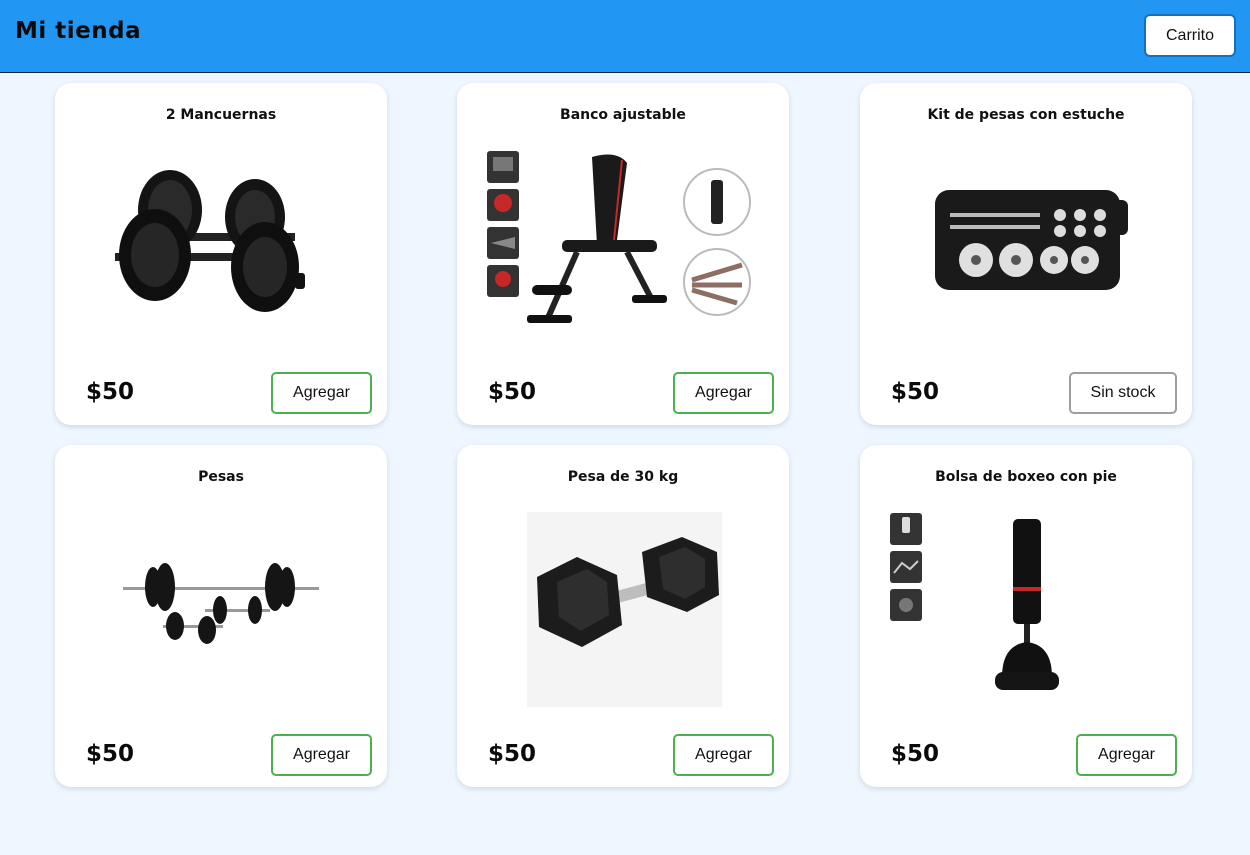  What do you see at coordinates (1026, 247) in the screenshot?
I see `weight-kit-case-icon` at bounding box center [1026, 247].